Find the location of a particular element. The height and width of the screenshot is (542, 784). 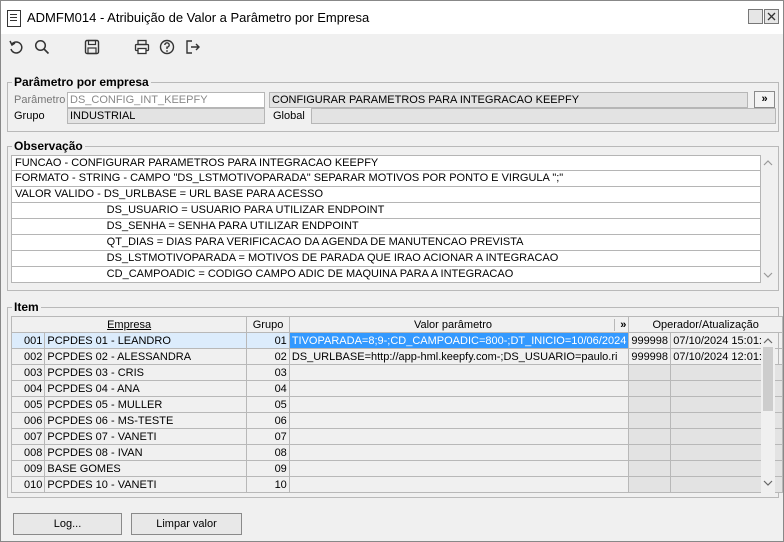

empresa-cell: PCPDES 04 - ANA is located at coordinates (146, 388).